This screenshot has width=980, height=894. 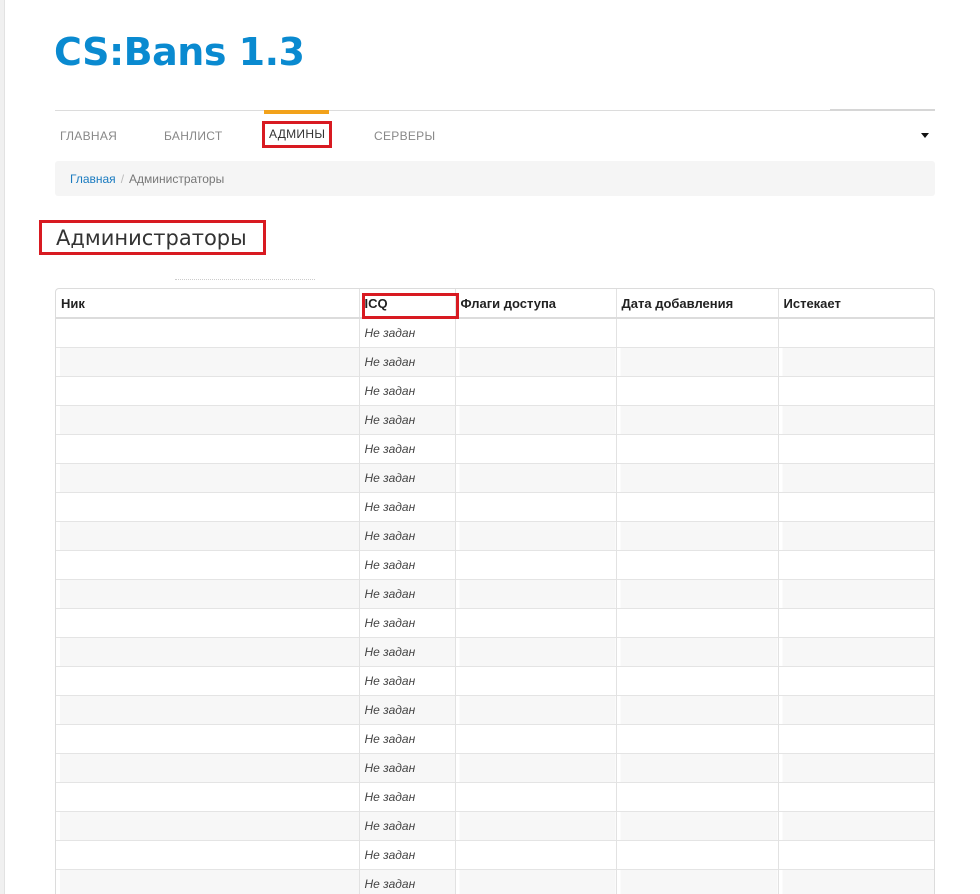 I want to click on header-nick: Ник, so click(x=207, y=304).